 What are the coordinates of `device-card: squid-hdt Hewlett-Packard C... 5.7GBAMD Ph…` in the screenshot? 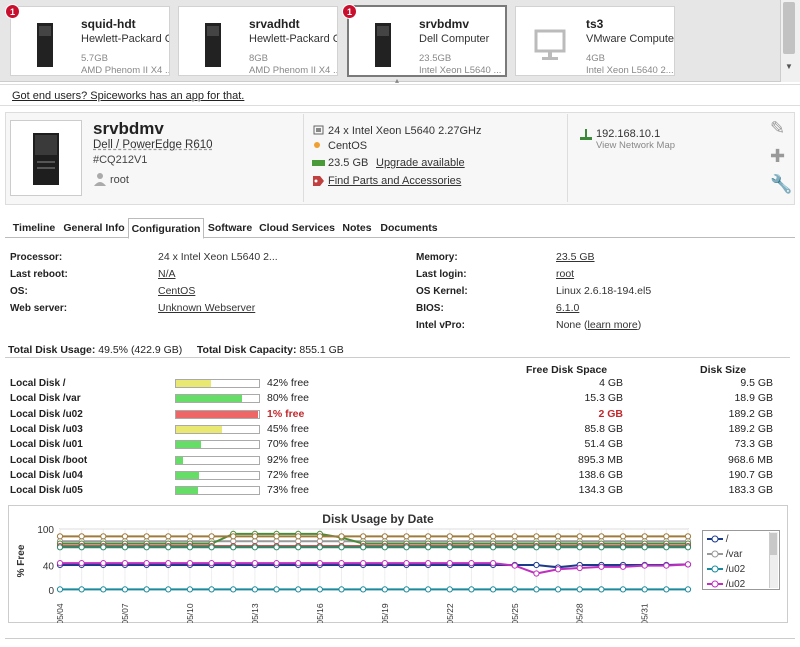 It's located at (90, 41).